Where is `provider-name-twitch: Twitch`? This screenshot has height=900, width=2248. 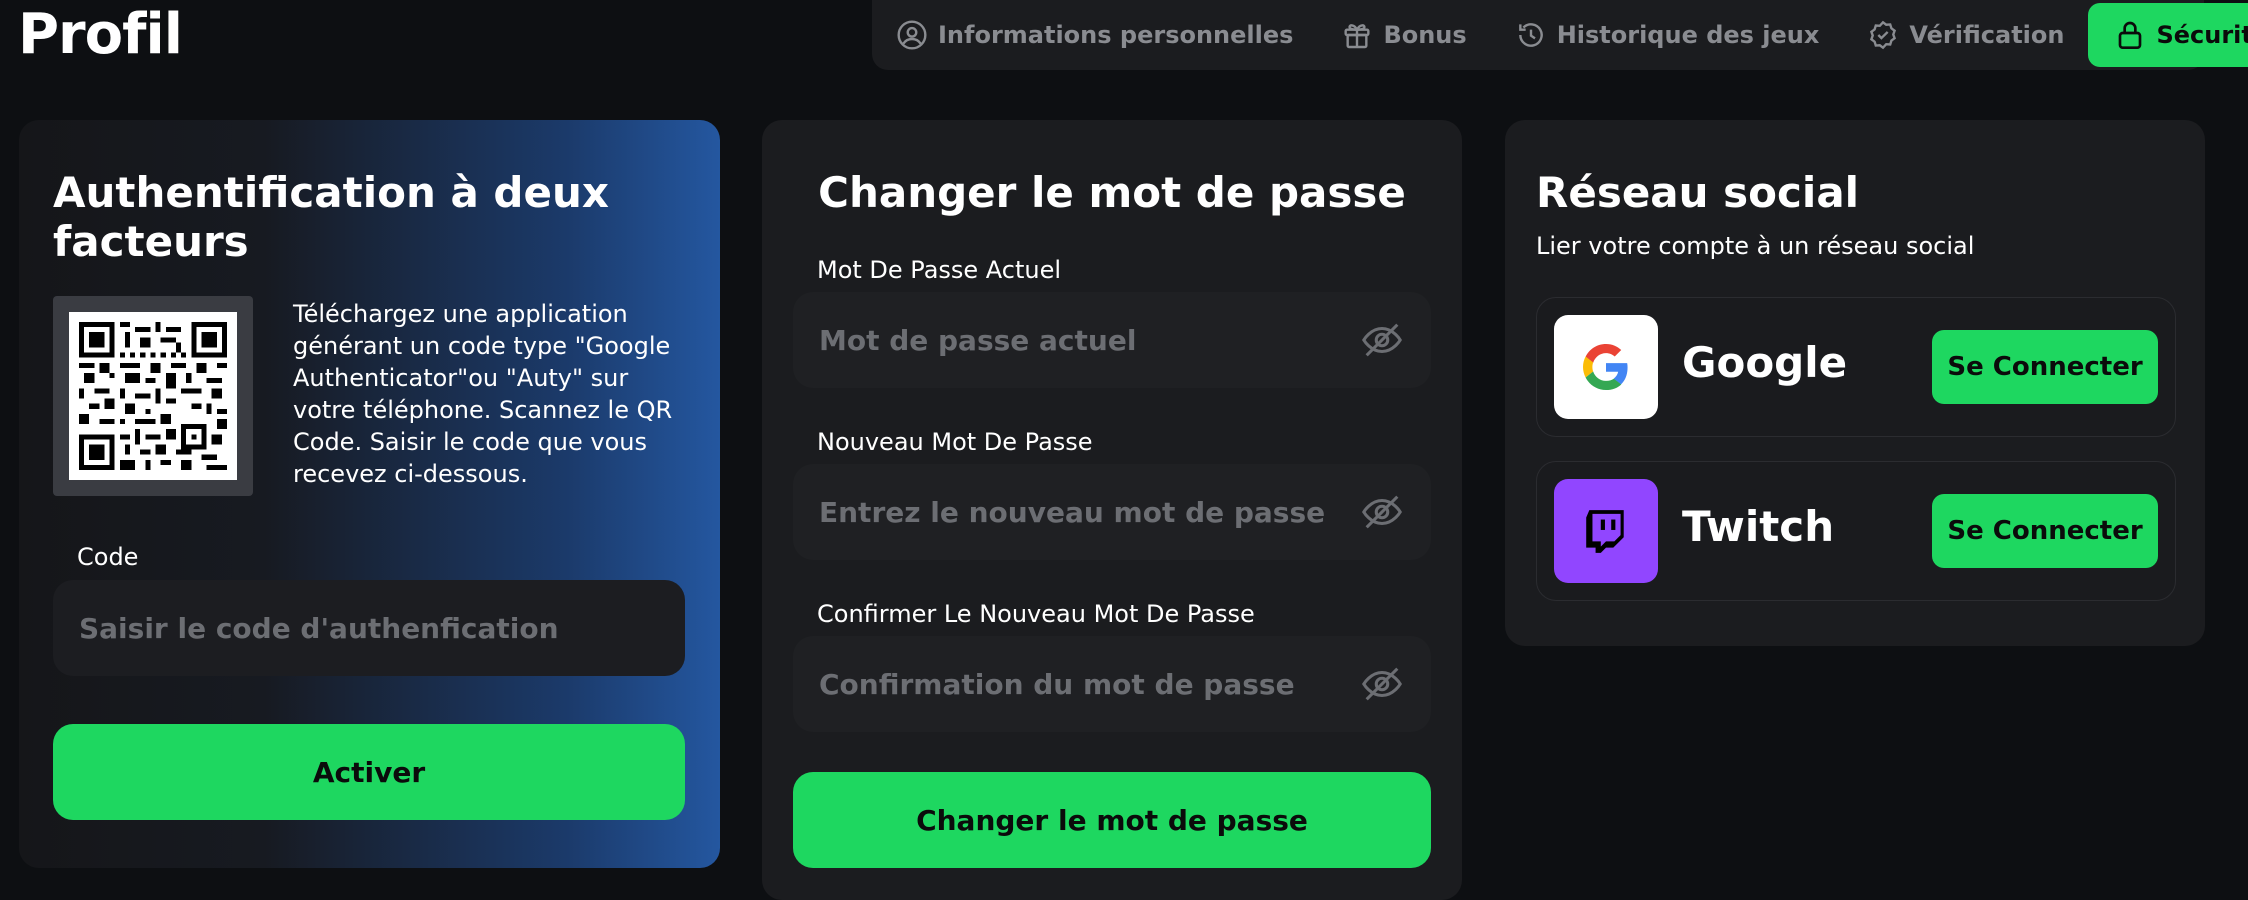 provider-name-twitch: Twitch is located at coordinates (1758, 526).